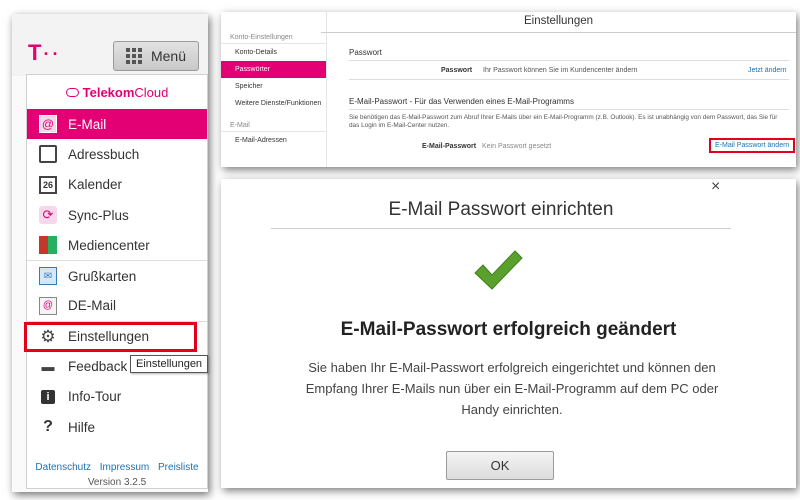 The height and width of the screenshot is (500, 800). I want to click on de-mail-icon: @, so click(48, 305).